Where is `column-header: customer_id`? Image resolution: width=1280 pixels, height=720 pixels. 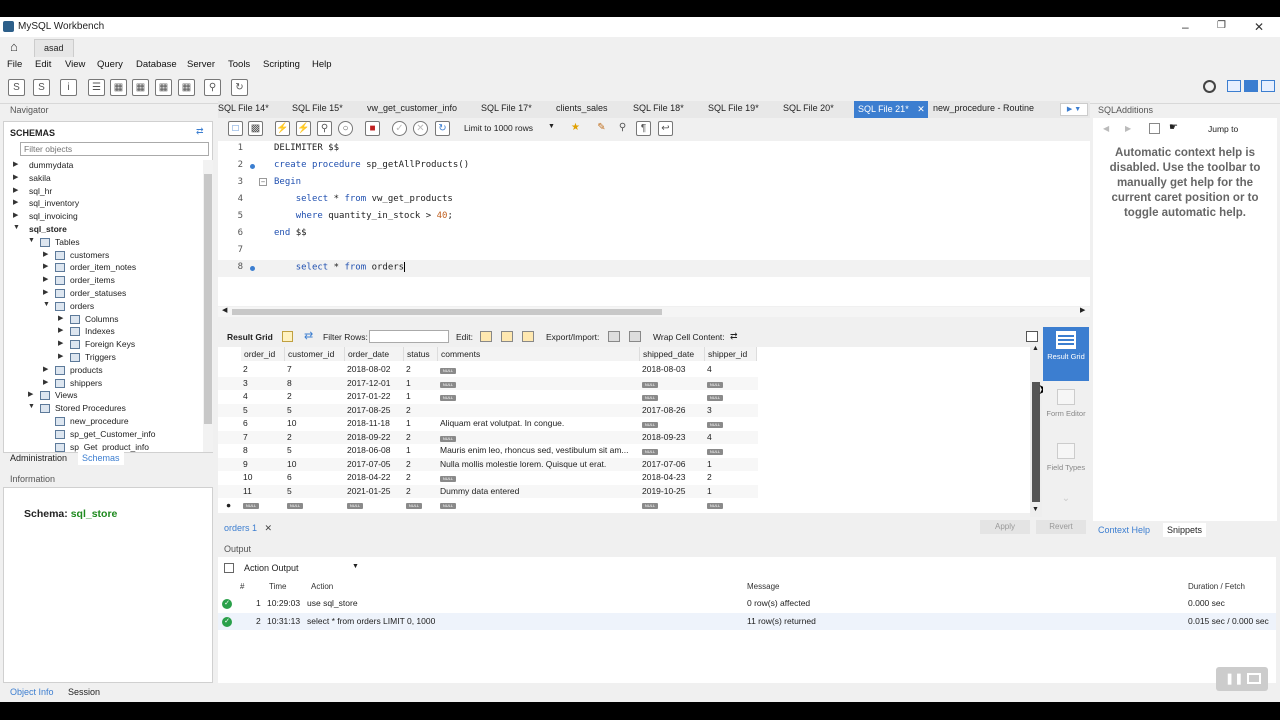 column-header: customer_id is located at coordinates (315, 354).